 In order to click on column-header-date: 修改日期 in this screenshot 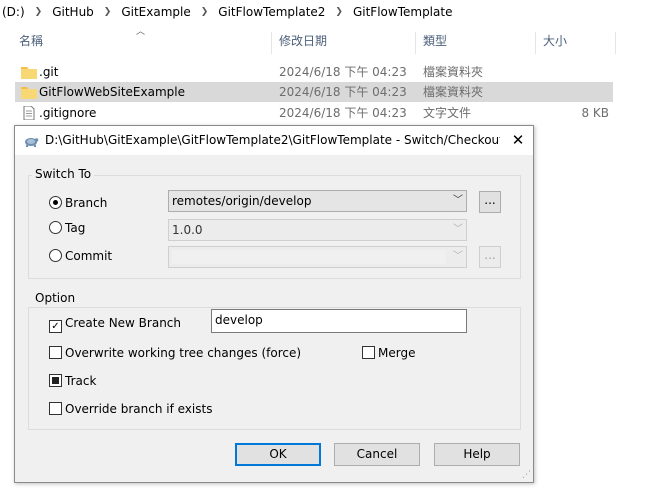, I will do `click(303, 41)`.